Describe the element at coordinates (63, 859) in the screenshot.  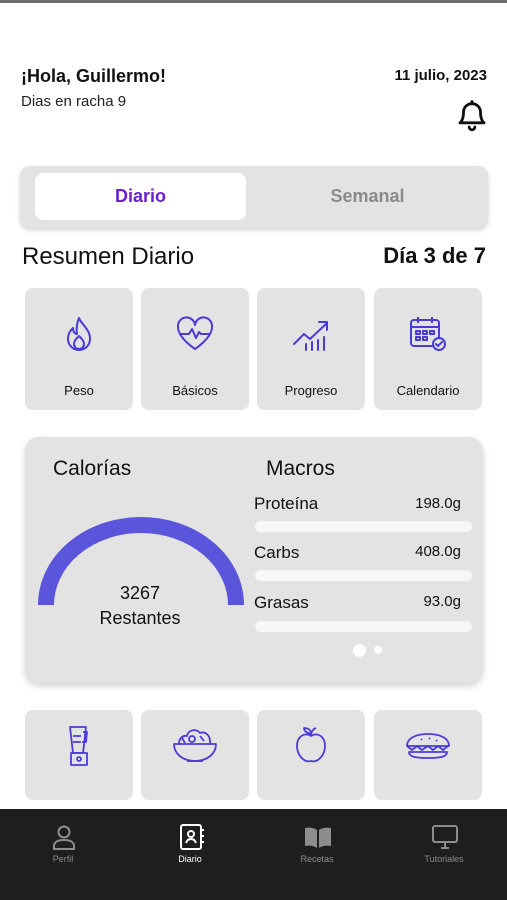
I see `nav-label: Perfil` at that location.